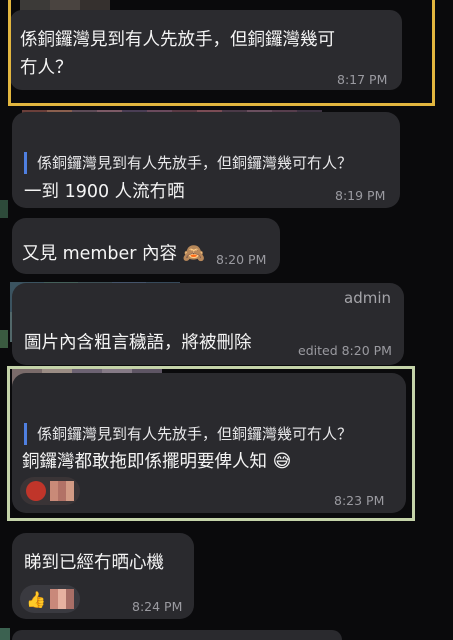 This screenshot has width=453, height=640. I want to click on sender-label-admin: admin, so click(367, 298).